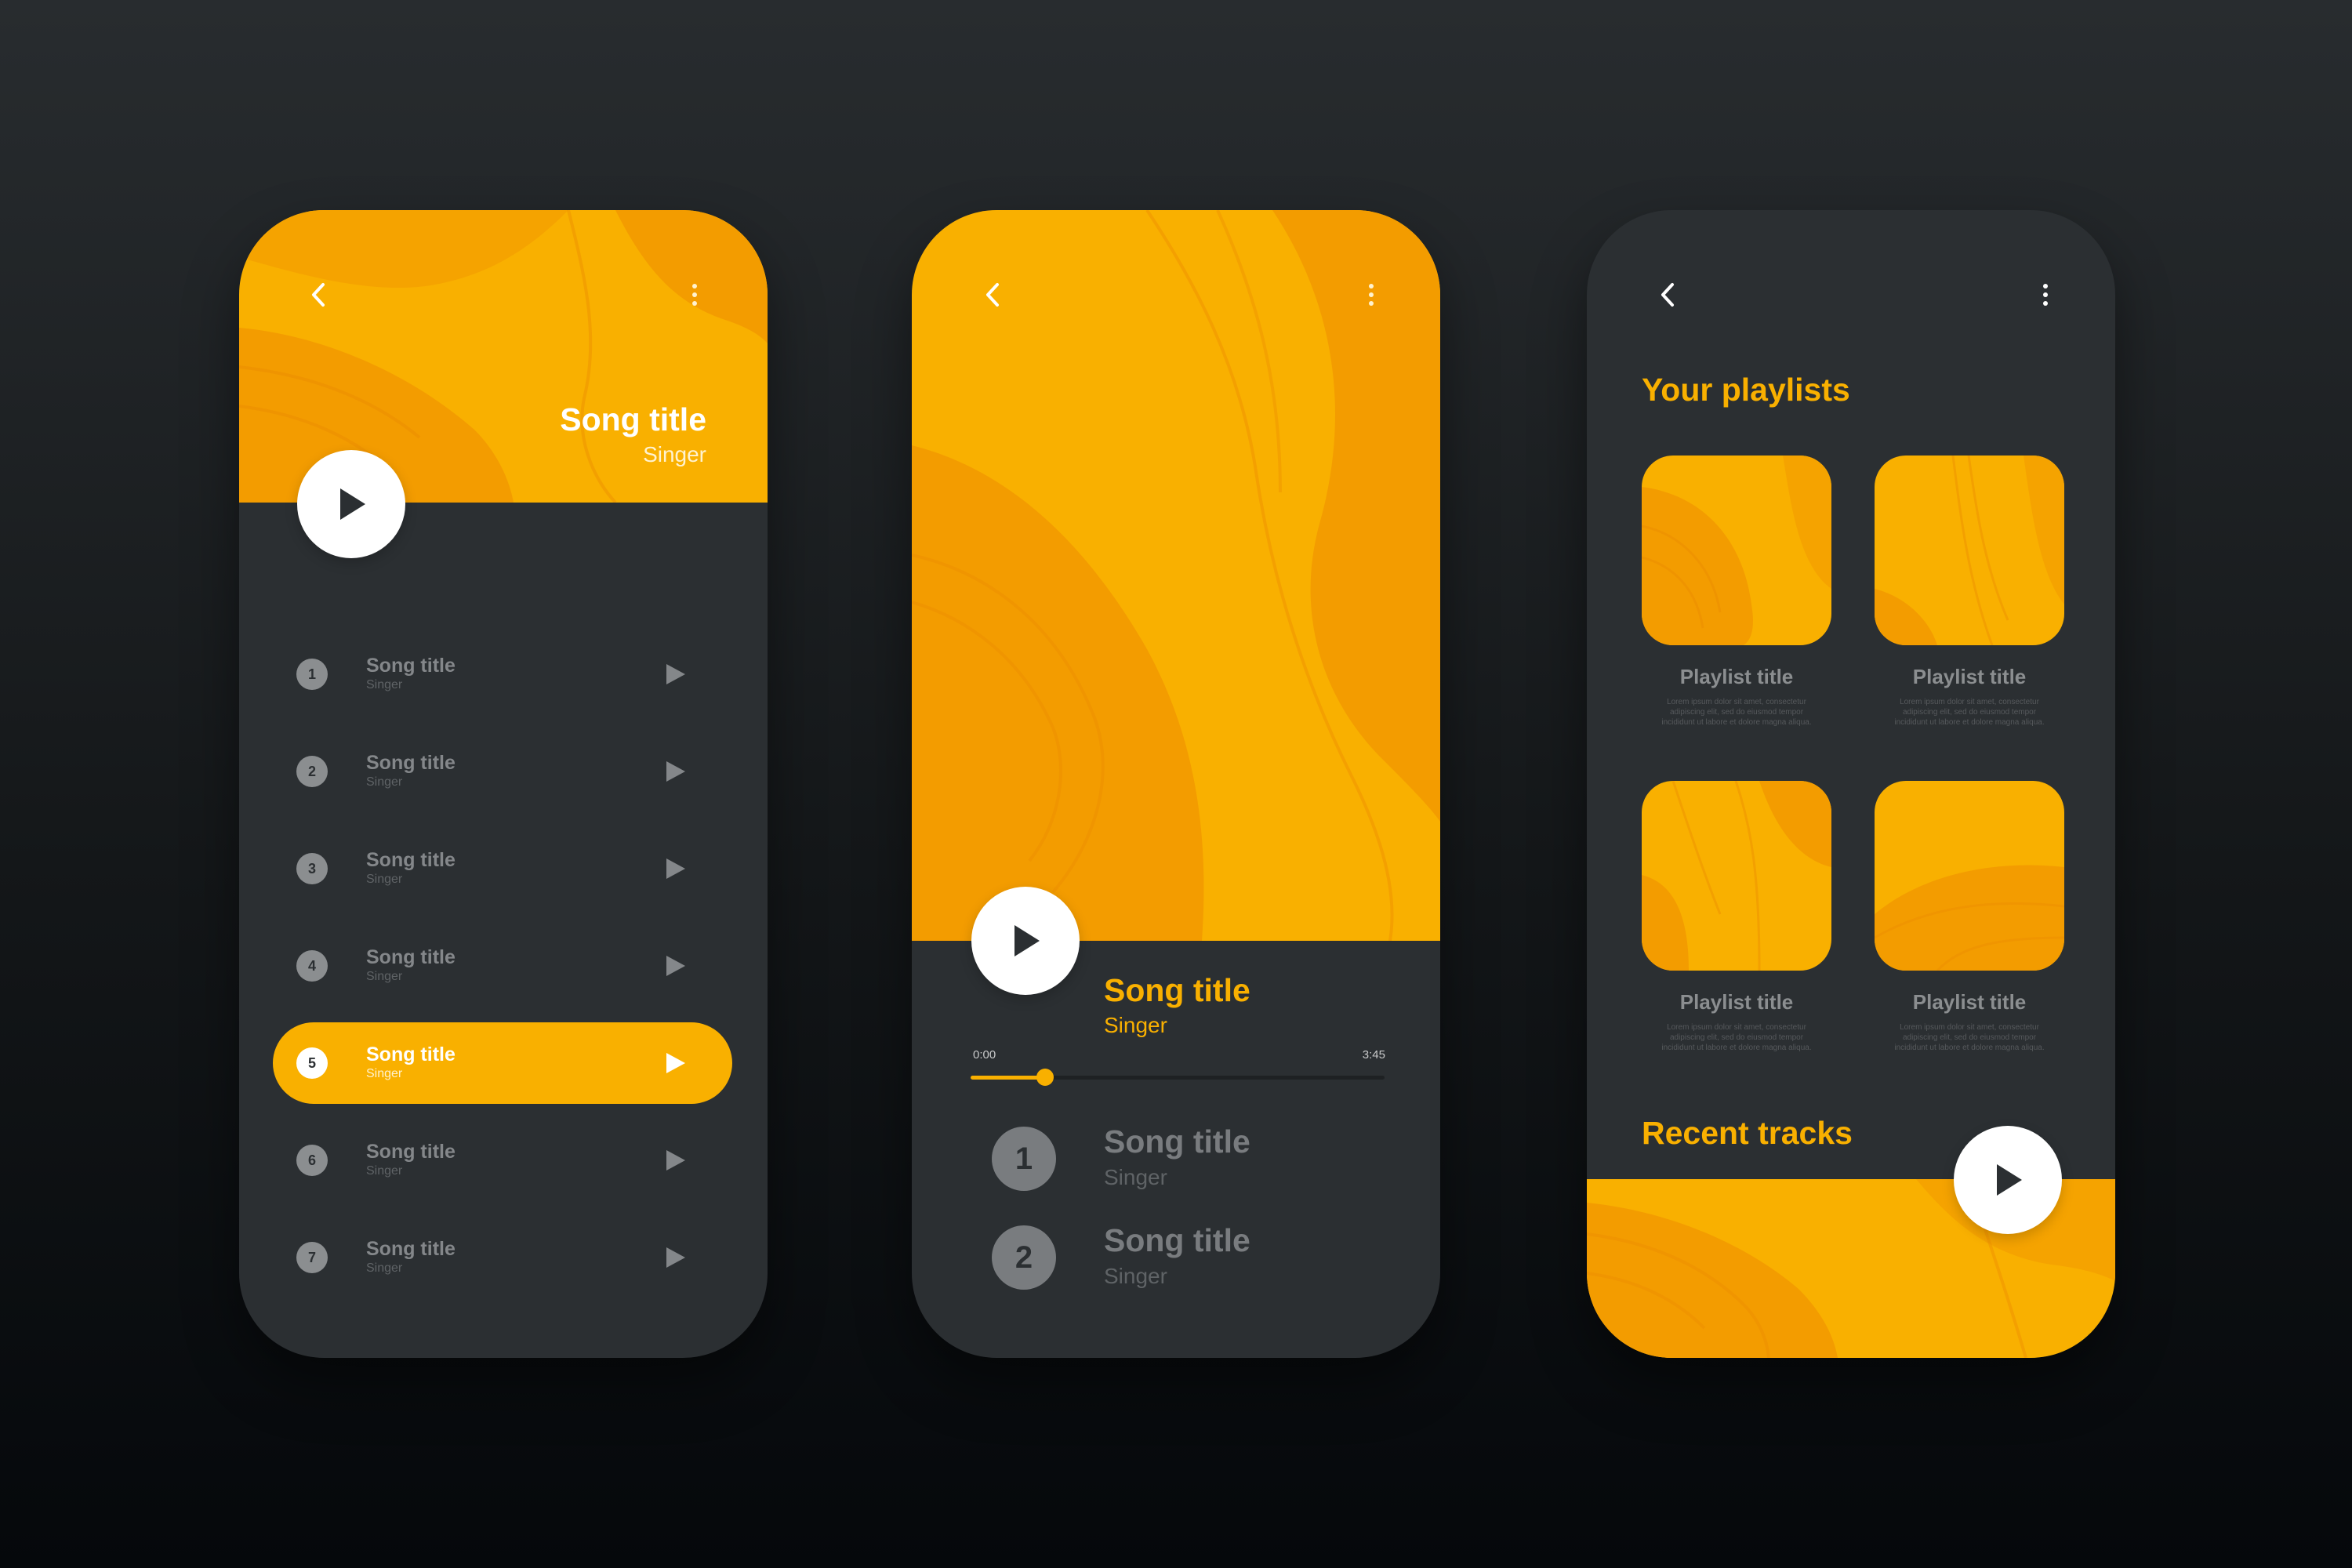  Describe the element at coordinates (503, 674) in the screenshot. I see `track-row: 1 Song title Singer` at that location.